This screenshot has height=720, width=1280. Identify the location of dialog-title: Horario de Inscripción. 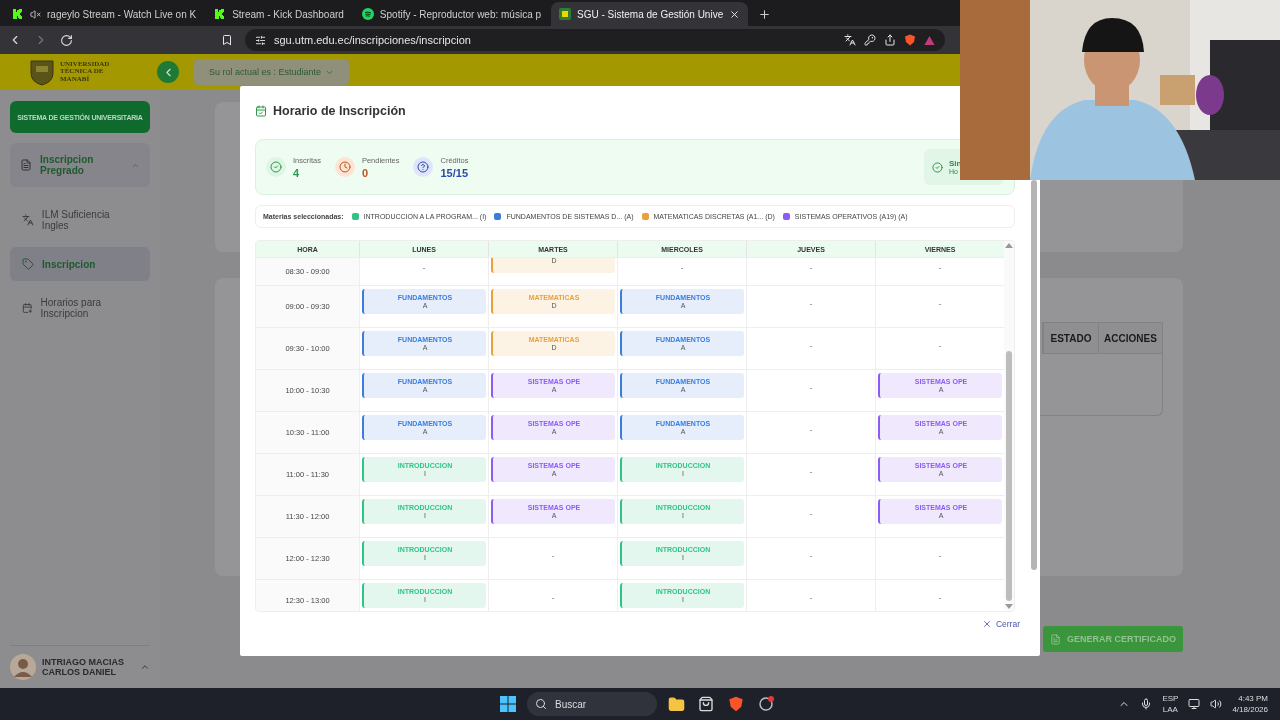
(339, 111).